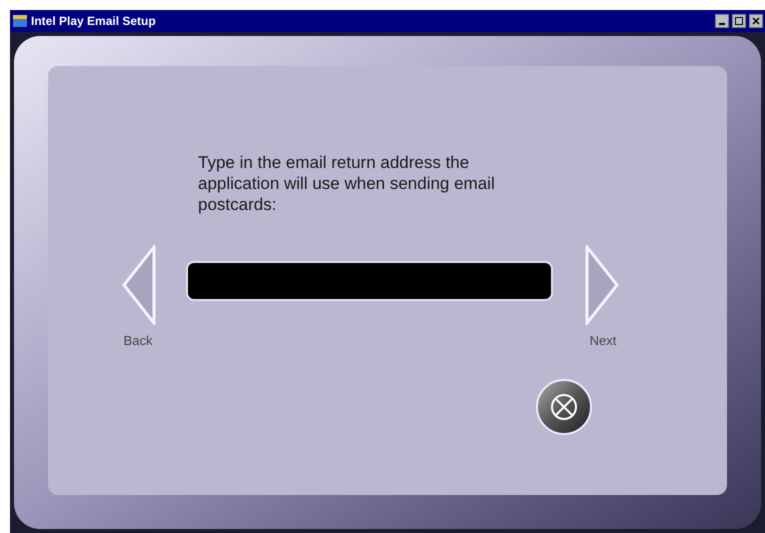  What do you see at coordinates (722, 21) in the screenshot?
I see `minimize-button` at bounding box center [722, 21].